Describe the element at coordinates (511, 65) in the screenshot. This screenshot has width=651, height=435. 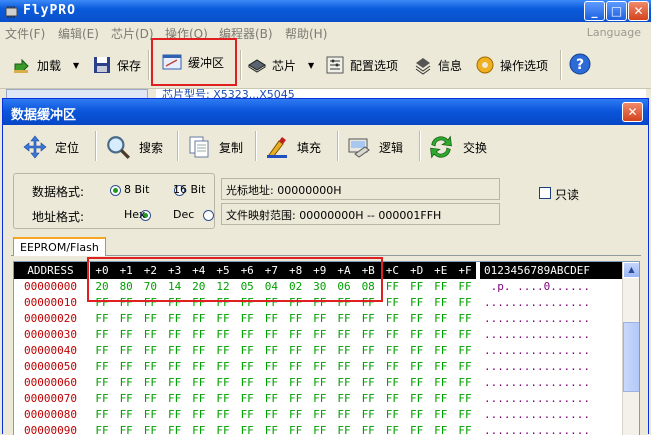
I see `operation-options-button: 操作选项` at that location.